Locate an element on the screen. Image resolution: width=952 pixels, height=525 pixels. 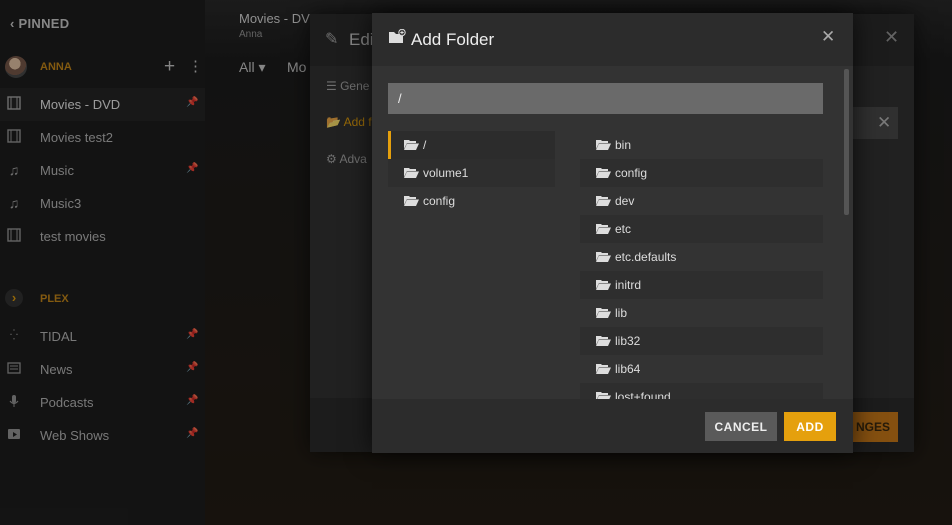
folder-label: bin is located at coordinates (623, 145).